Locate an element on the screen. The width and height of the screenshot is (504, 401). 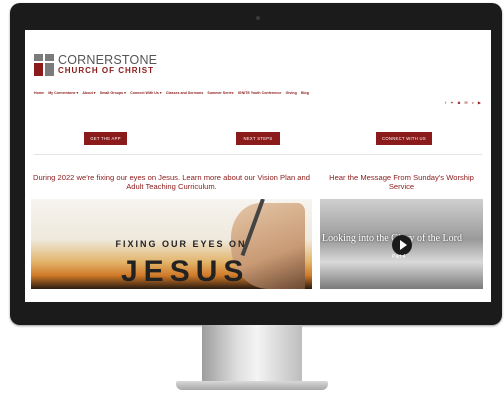
nav-item-ignite: IGNITE Youth Conference is located at coordinates (260, 93).